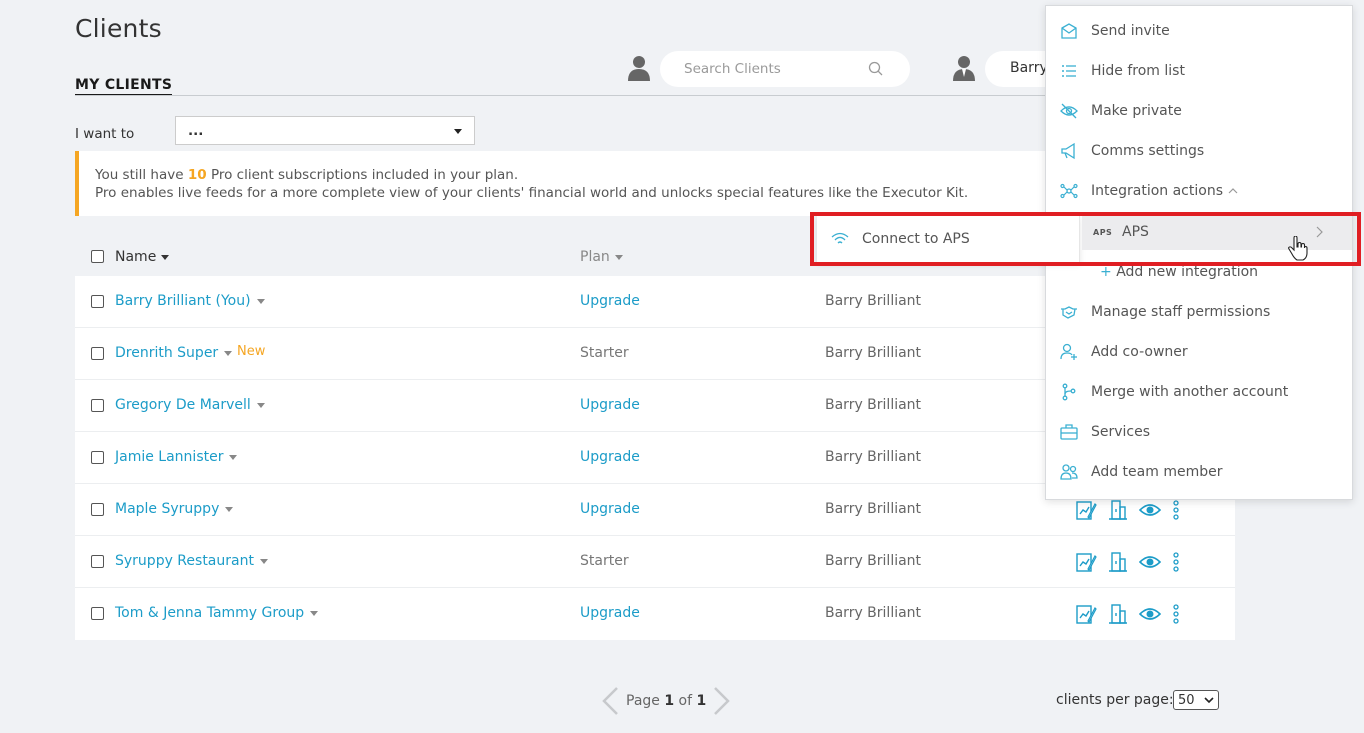 The height and width of the screenshot is (733, 1364). Describe the element at coordinates (1069, 71) in the screenshot. I see `list-icon` at that location.